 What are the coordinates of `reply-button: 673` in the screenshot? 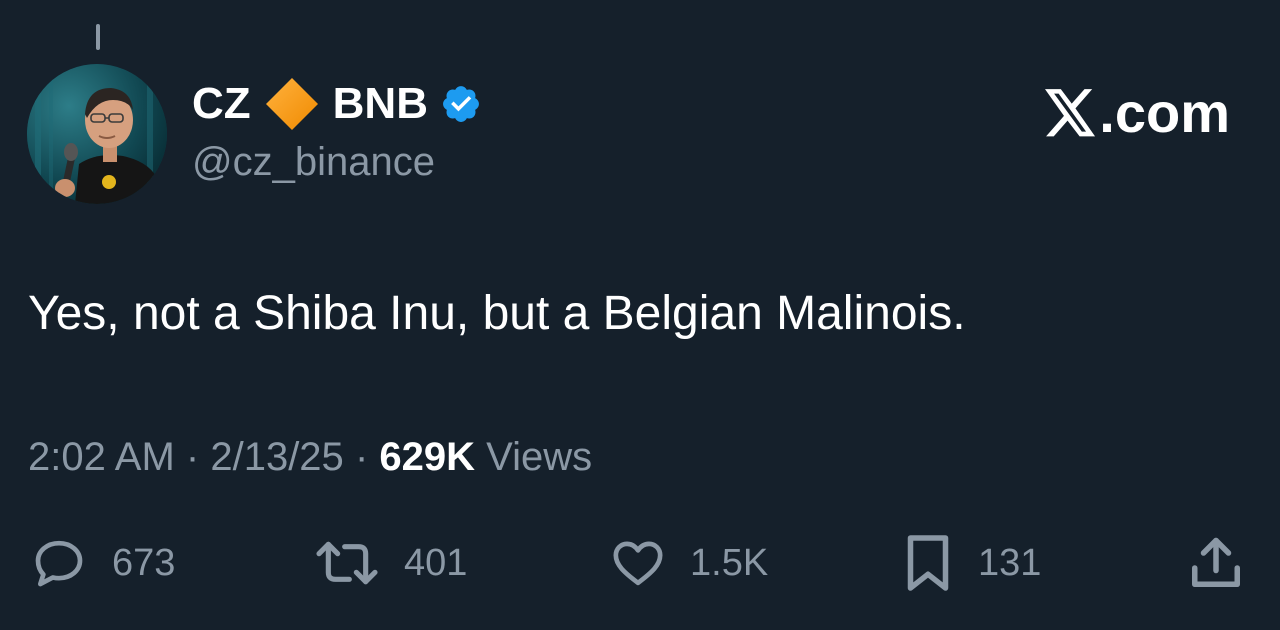 It's located at (101, 563).